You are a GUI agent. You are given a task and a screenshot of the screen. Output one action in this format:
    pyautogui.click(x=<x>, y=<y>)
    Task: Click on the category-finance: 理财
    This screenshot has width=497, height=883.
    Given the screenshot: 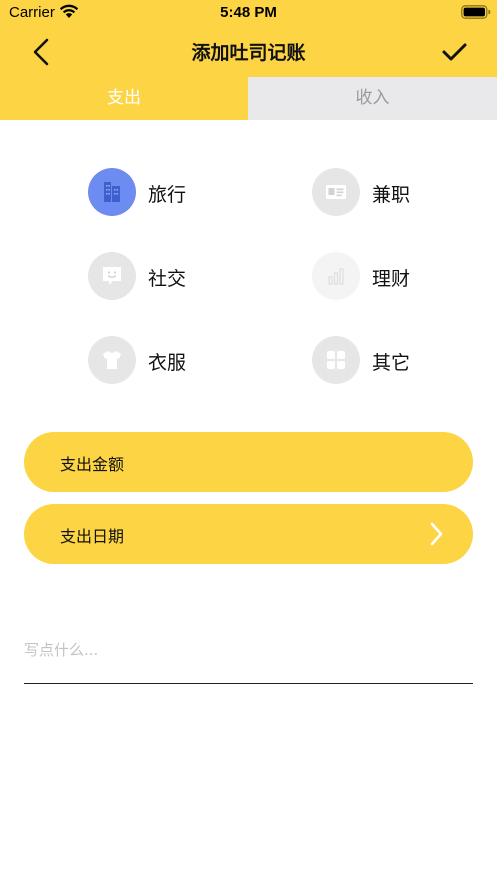 What is the action you would take?
    pyautogui.click(x=402, y=277)
    